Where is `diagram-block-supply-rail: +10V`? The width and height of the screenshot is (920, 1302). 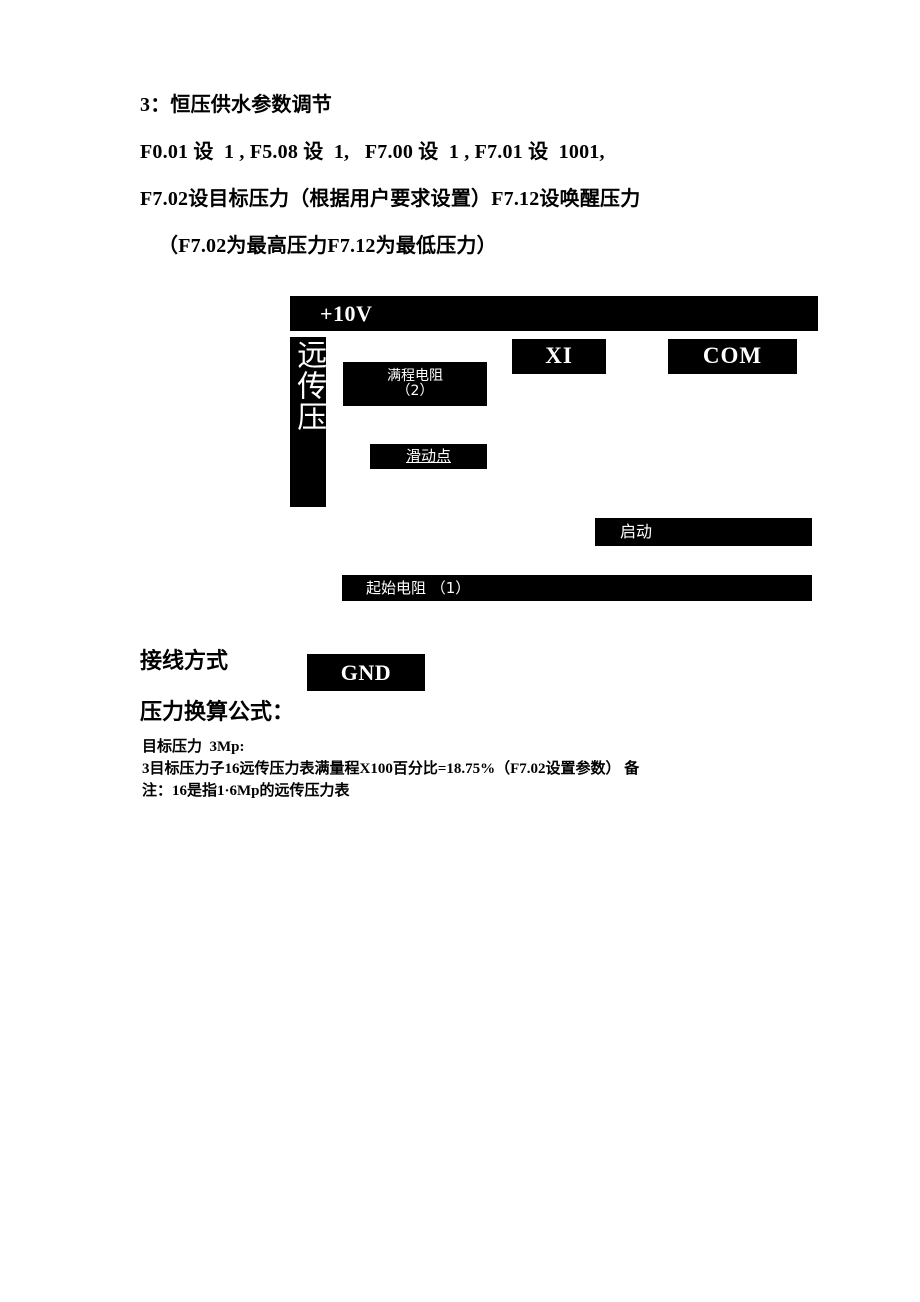
diagram-block-supply-rail: +10V is located at coordinates (554, 313).